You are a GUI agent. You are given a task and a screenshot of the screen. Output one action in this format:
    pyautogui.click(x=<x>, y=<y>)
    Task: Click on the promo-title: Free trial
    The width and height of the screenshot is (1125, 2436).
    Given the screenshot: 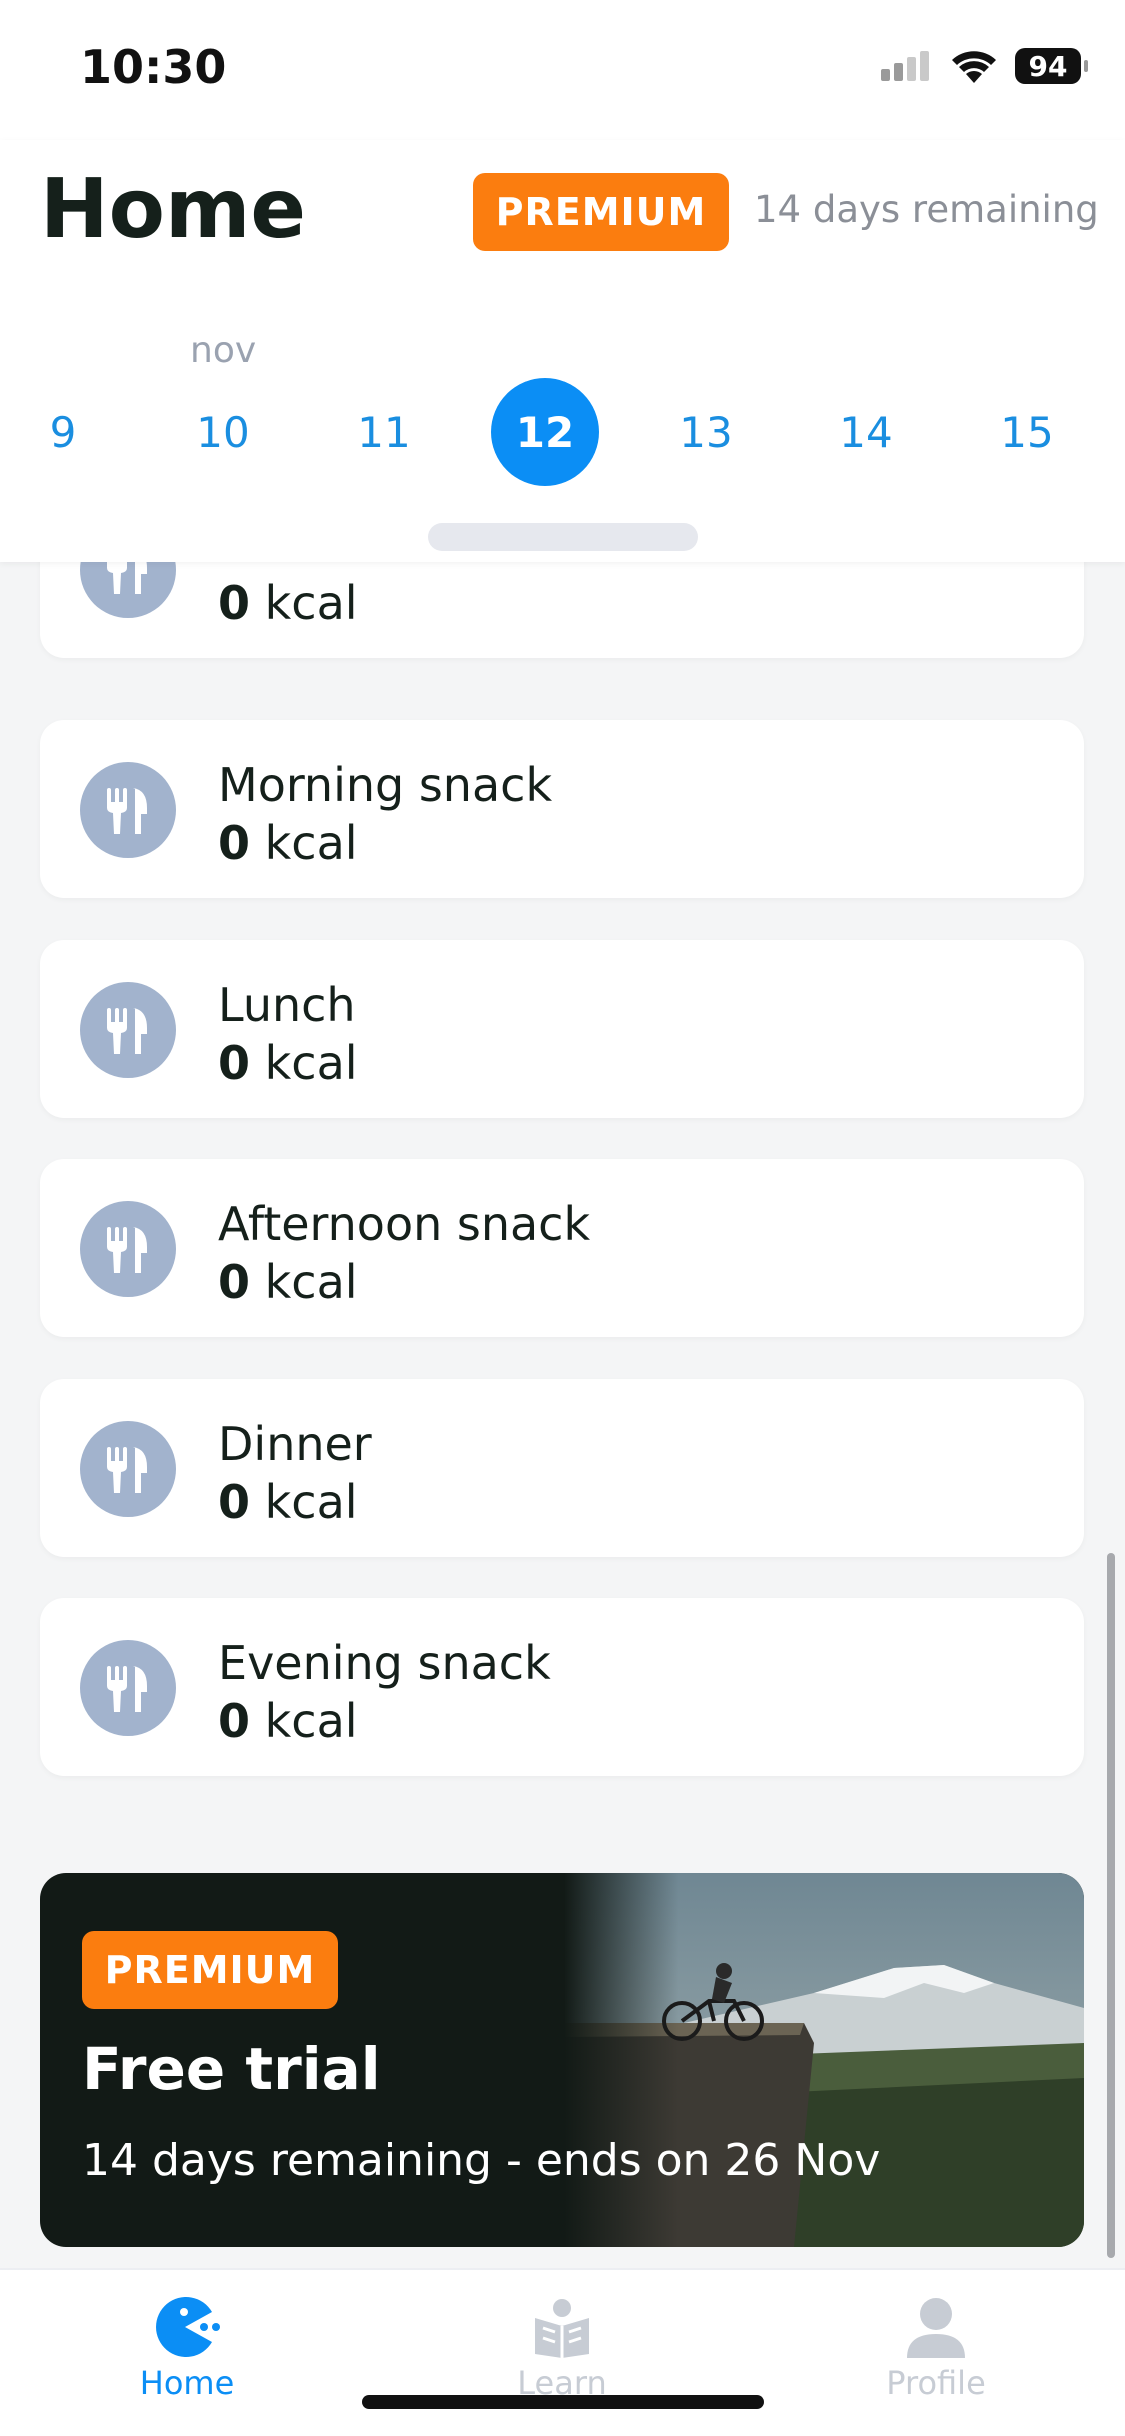 What is the action you would take?
    pyautogui.click(x=231, y=2069)
    